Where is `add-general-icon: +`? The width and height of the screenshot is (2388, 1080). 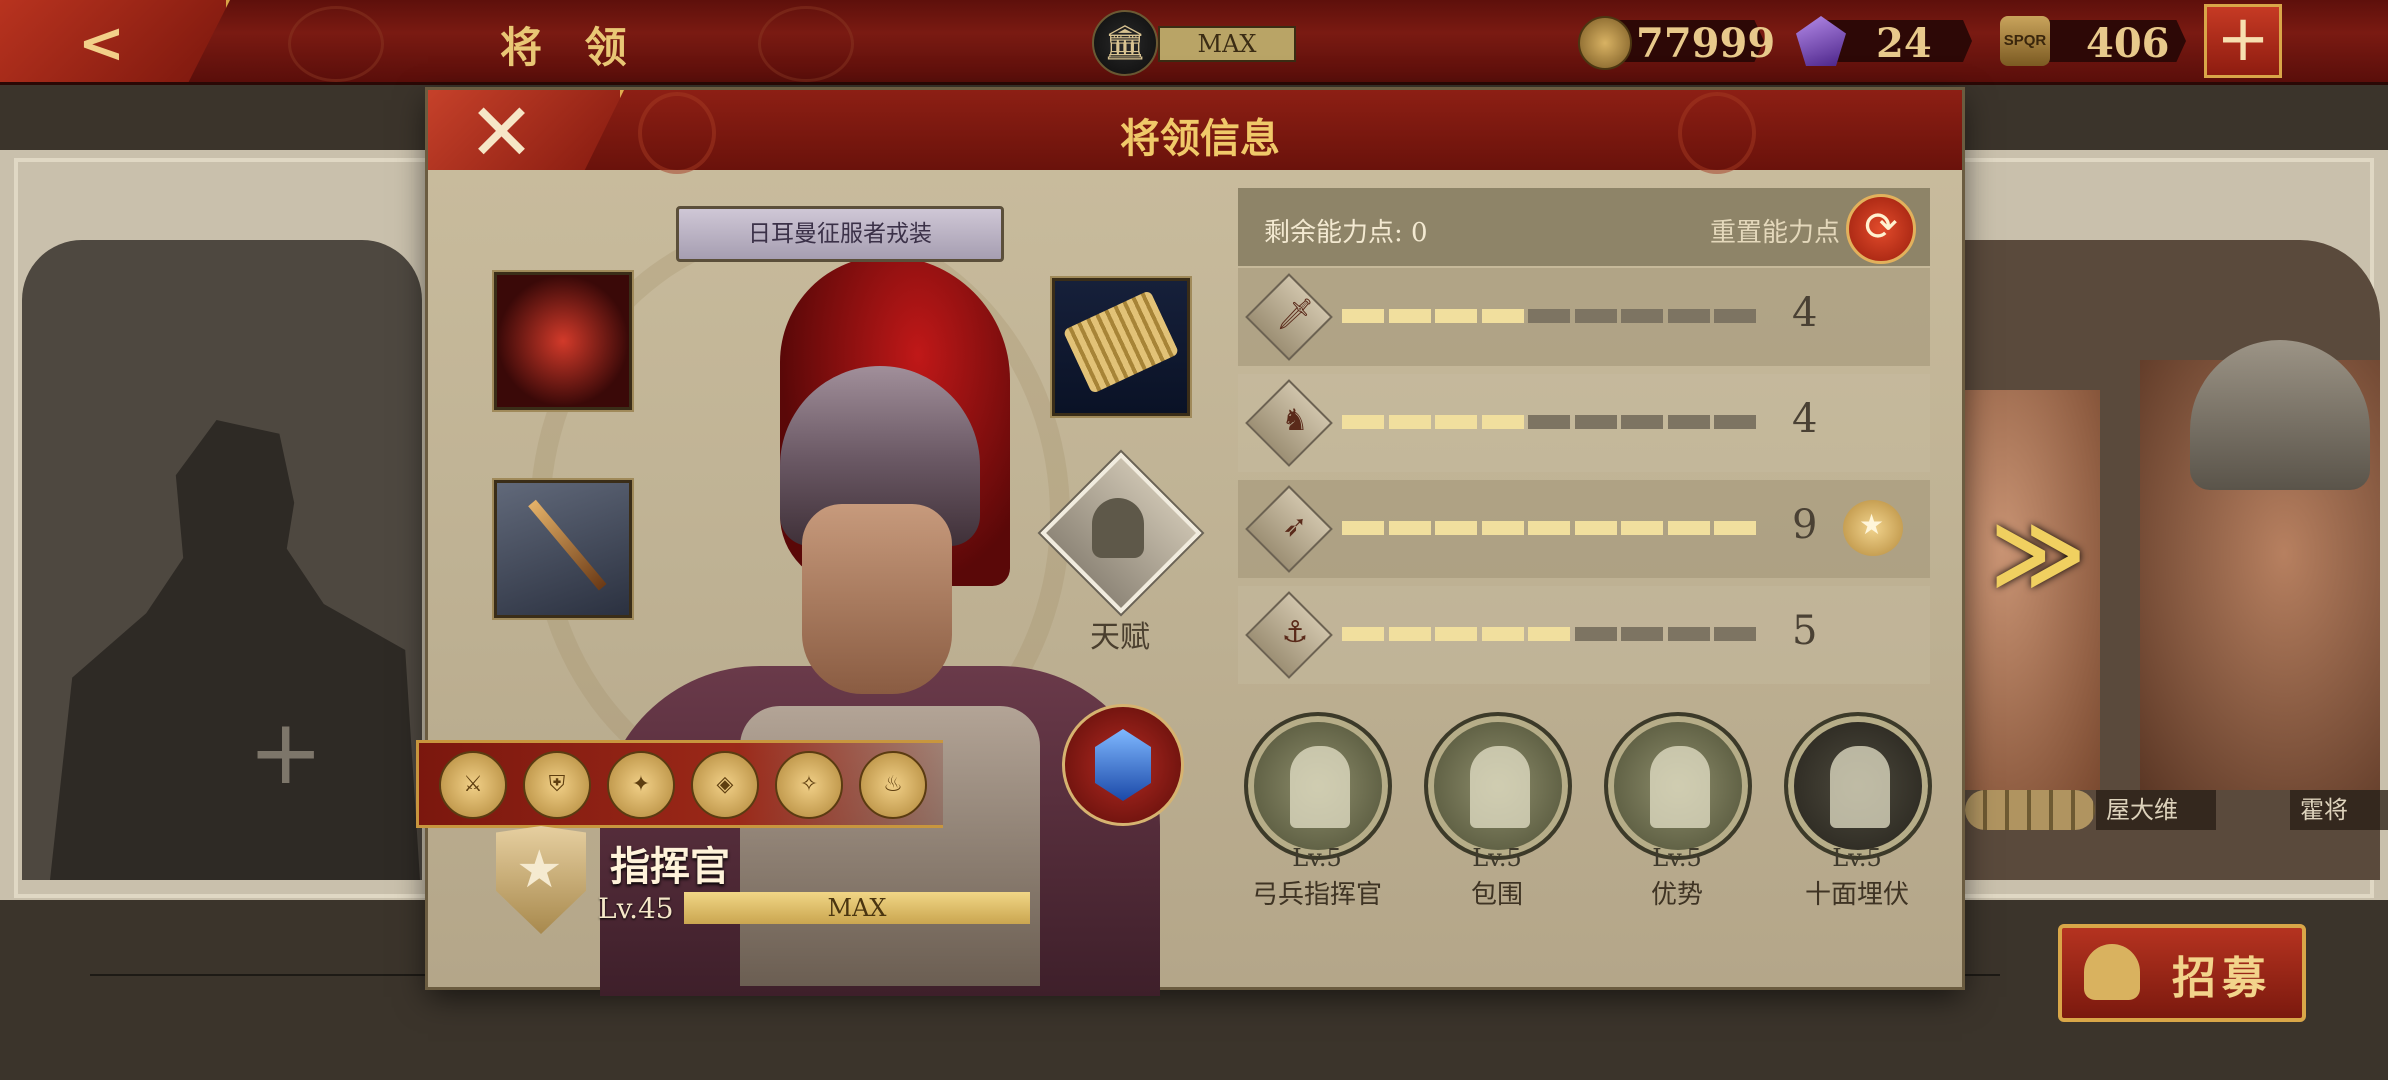
add-general-icon: + is located at coordinates (285, 752).